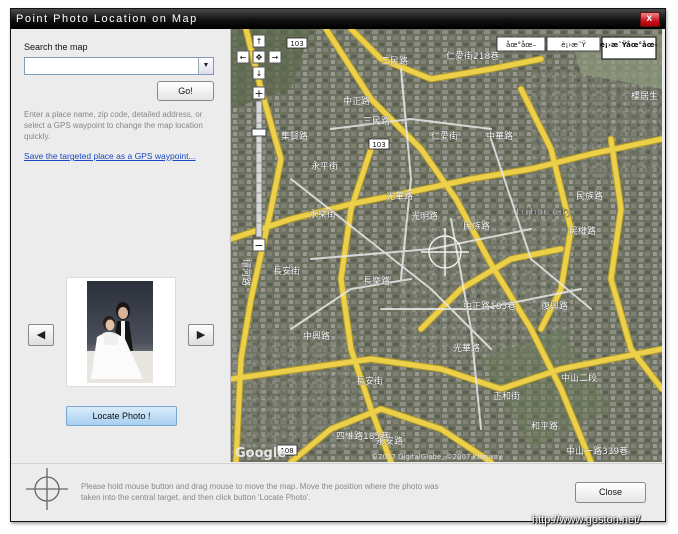 This screenshot has width=678, height=534. I want to click on road-label: 永樂街, so click(322, 214).